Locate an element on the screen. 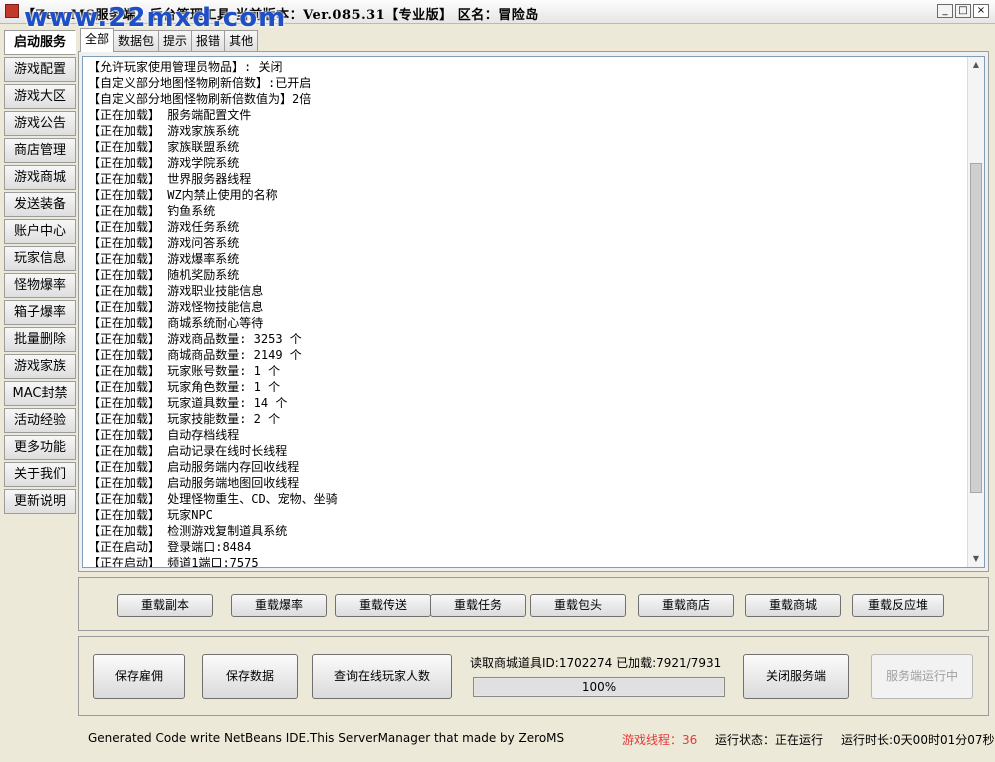  reload-cash-shop-button: 重载商城 is located at coordinates (793, 605).